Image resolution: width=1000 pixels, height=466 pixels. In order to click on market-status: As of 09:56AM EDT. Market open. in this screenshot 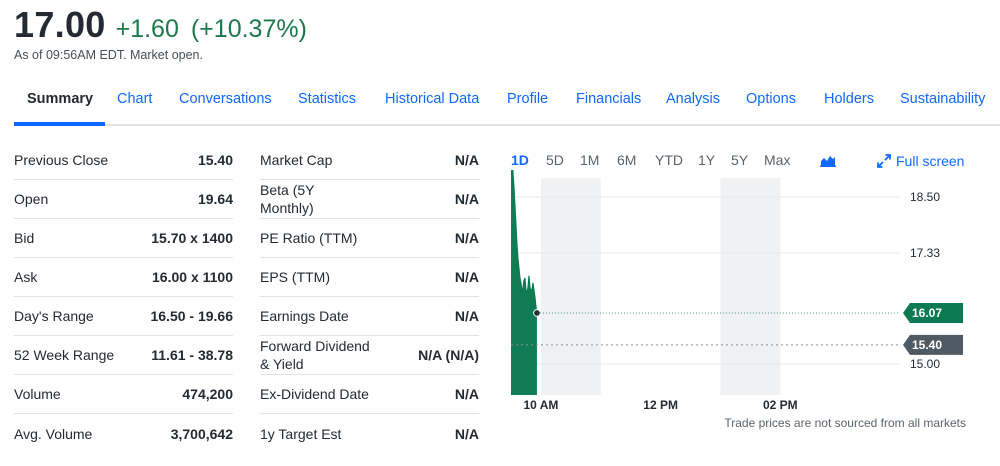, I will do `click(108, 55)`.